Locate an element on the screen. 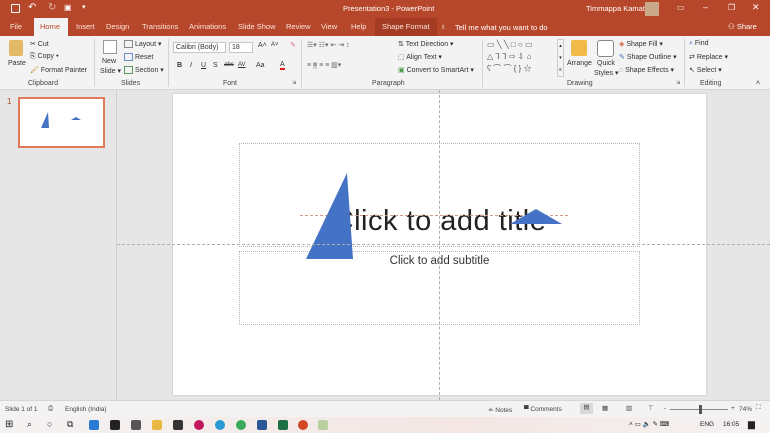 The height and width of the screenshot is (433, 770). slide-sorter-button: ▦ is located at coordinates (605, 408).